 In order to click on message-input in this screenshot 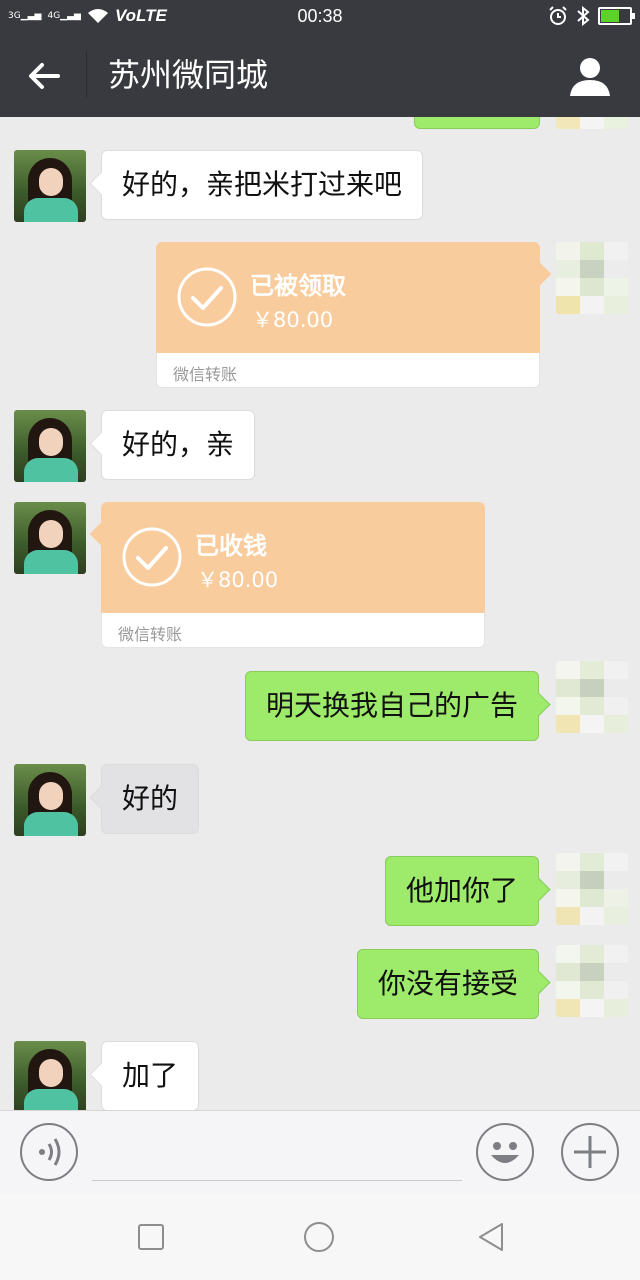, I will do `click(277, 1153)`.